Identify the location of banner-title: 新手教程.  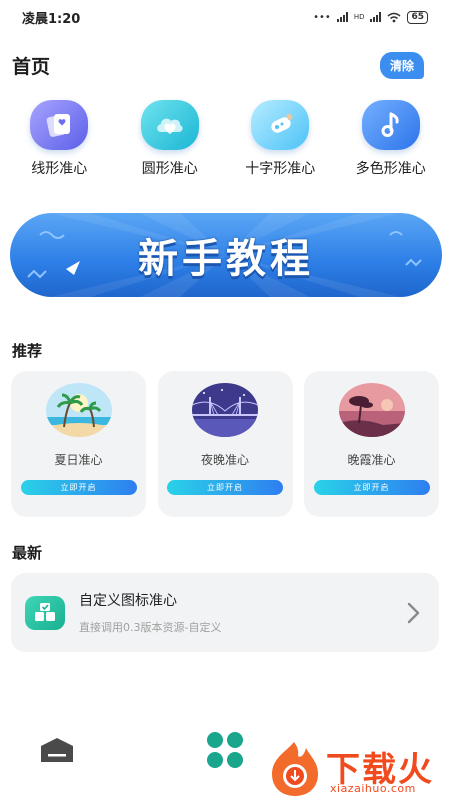
(226, 259).